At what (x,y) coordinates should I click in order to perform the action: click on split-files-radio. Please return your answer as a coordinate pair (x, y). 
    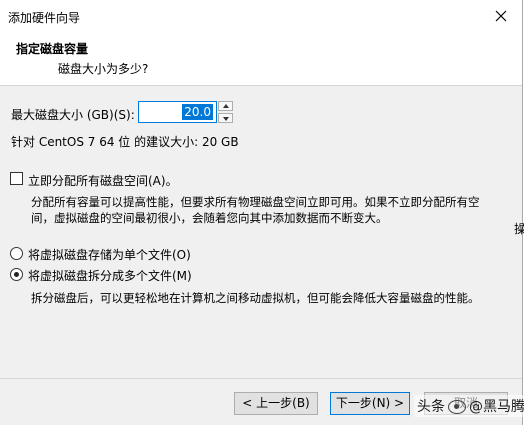
    Looking at the image, I should click on (16, 274).